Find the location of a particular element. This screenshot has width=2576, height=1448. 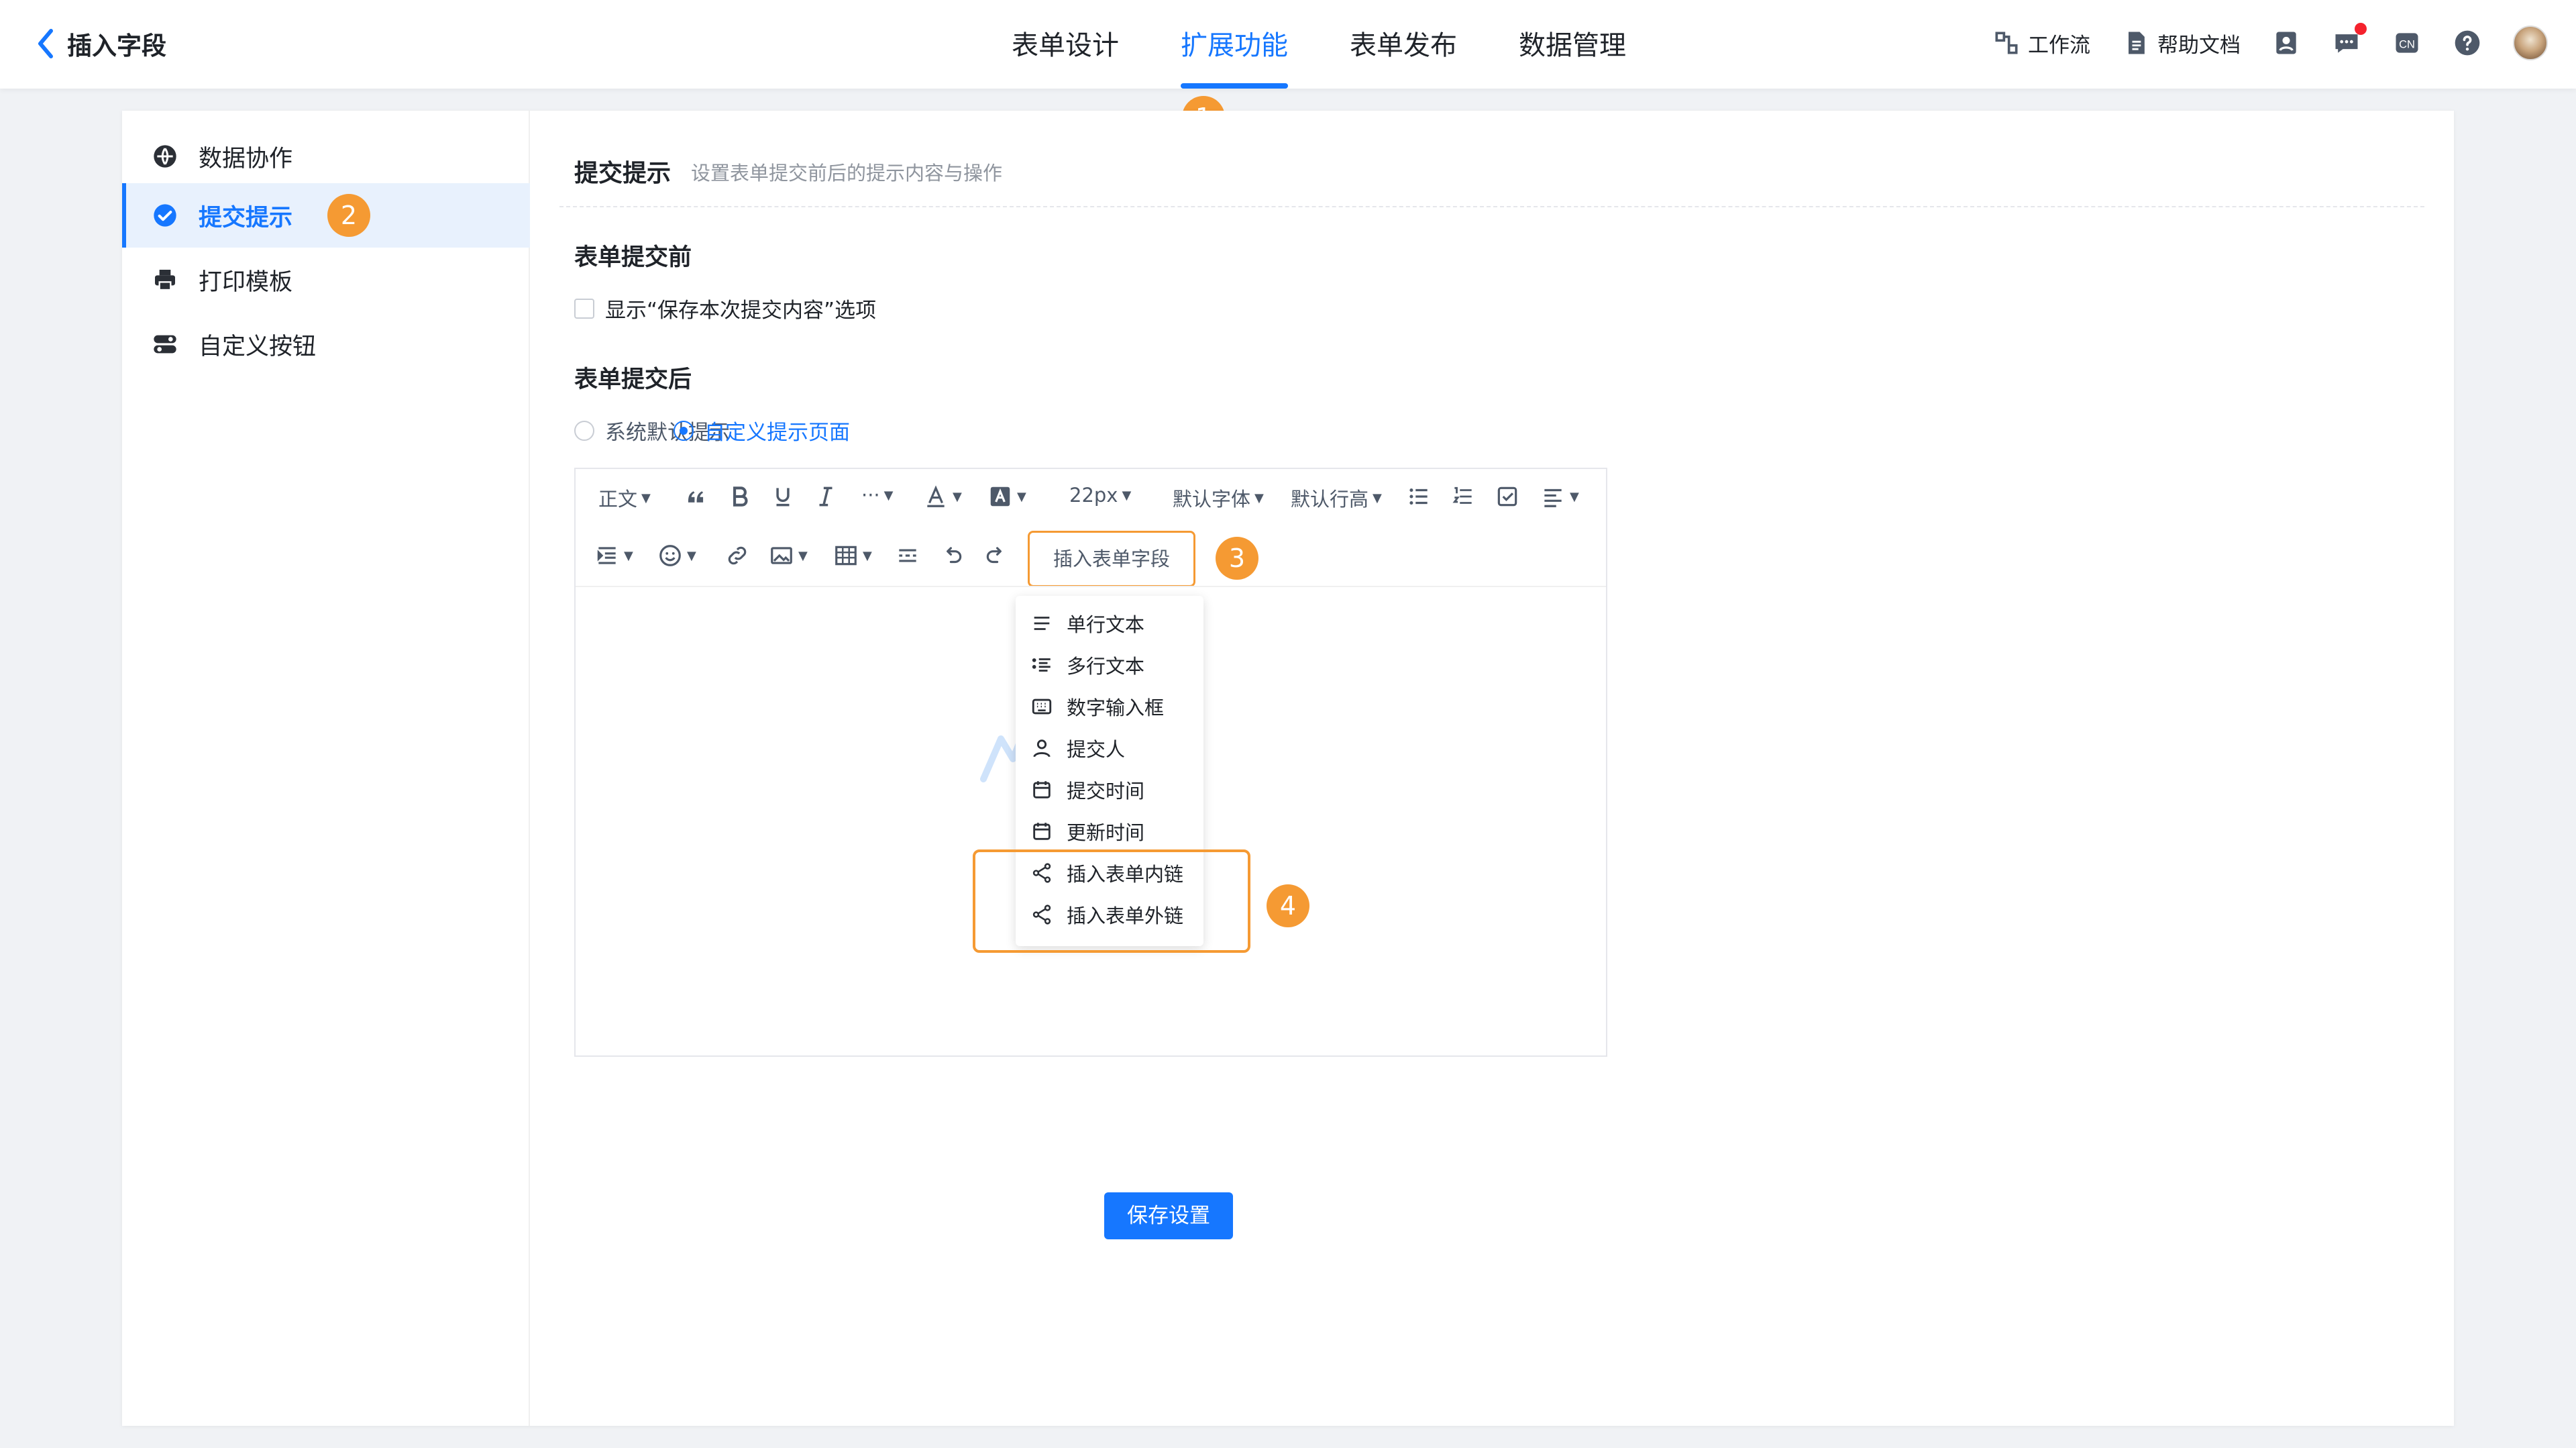

notification-dot is located at coordinates (2361, 29).